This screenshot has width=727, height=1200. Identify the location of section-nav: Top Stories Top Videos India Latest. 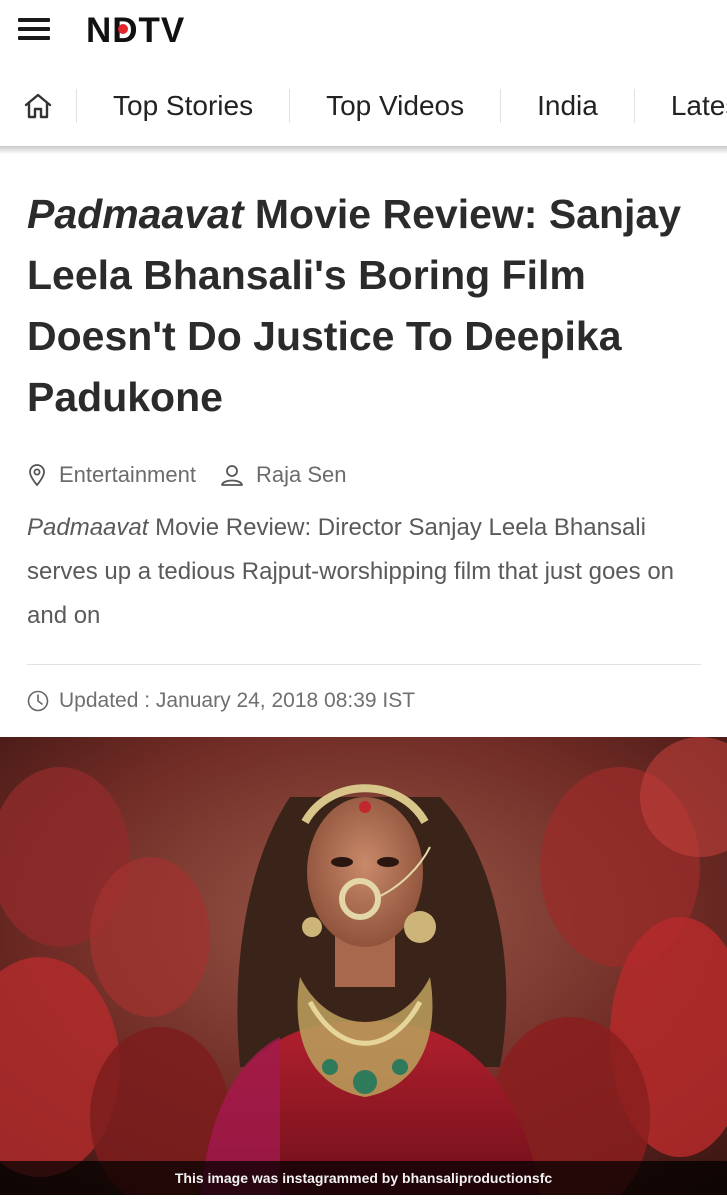
(363, 106).